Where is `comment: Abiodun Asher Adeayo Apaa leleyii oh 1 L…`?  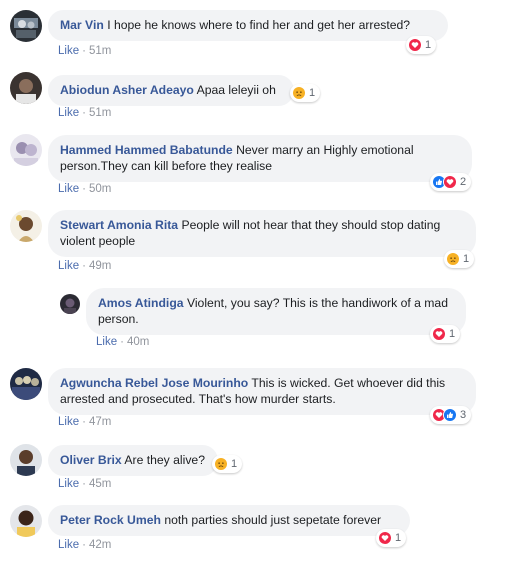 comment: Abiodun Asher Adeayo Apaa leleyii oh 1 L… is located at coordinates (256, 93).